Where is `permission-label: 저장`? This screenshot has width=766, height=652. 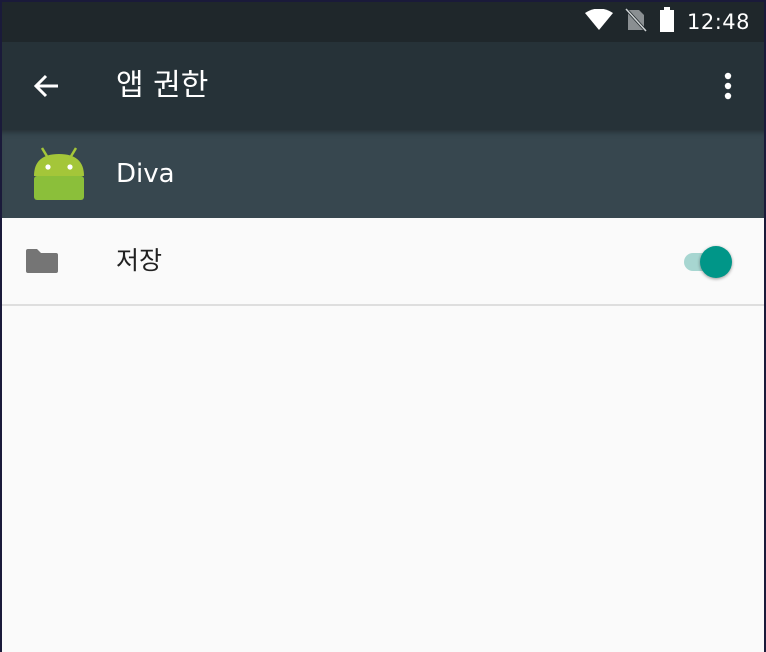
permission-label: 저장 is located at coordinates (139, 260).